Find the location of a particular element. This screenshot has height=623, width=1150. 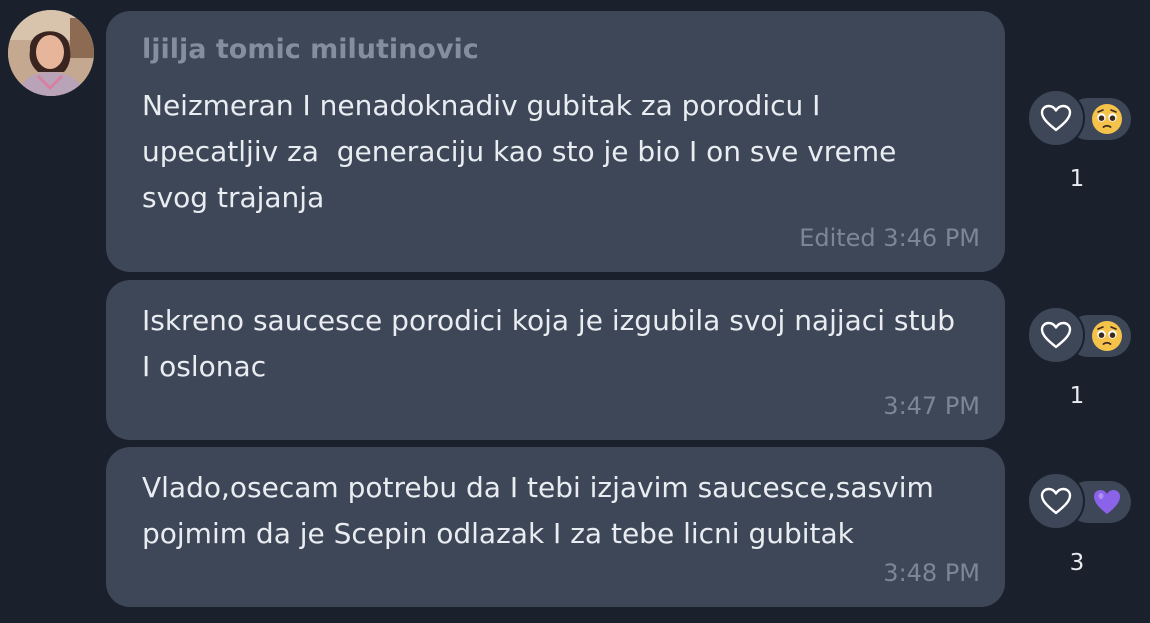

message-timestamp: 3:48 PM is located at coordinates (931, 573).